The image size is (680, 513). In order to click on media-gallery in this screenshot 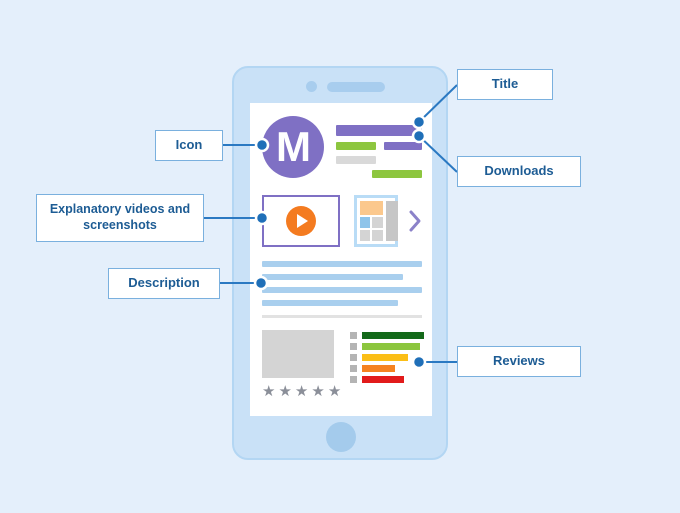, I will do `click(342, 221)`.